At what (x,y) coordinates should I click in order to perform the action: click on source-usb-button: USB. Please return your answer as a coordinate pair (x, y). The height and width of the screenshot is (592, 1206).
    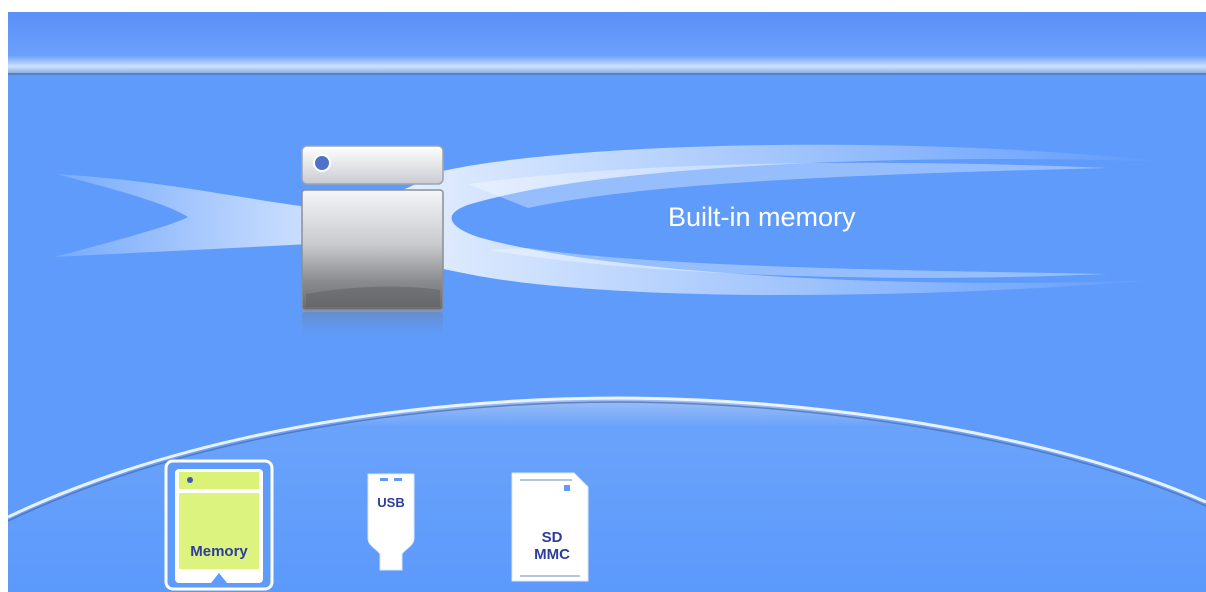
    Looking at the image, I should click on (391, 526).